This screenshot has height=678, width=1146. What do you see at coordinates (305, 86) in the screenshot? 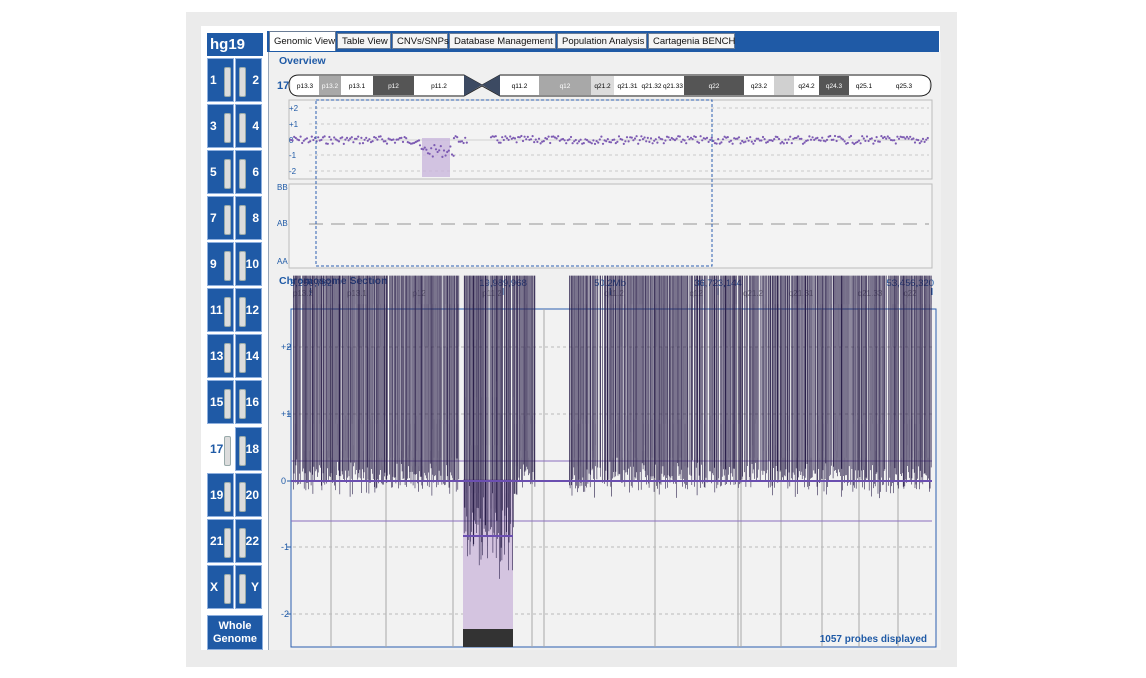
I see `ideogram-band-label: p13.3` at bounding box center [305, 86].